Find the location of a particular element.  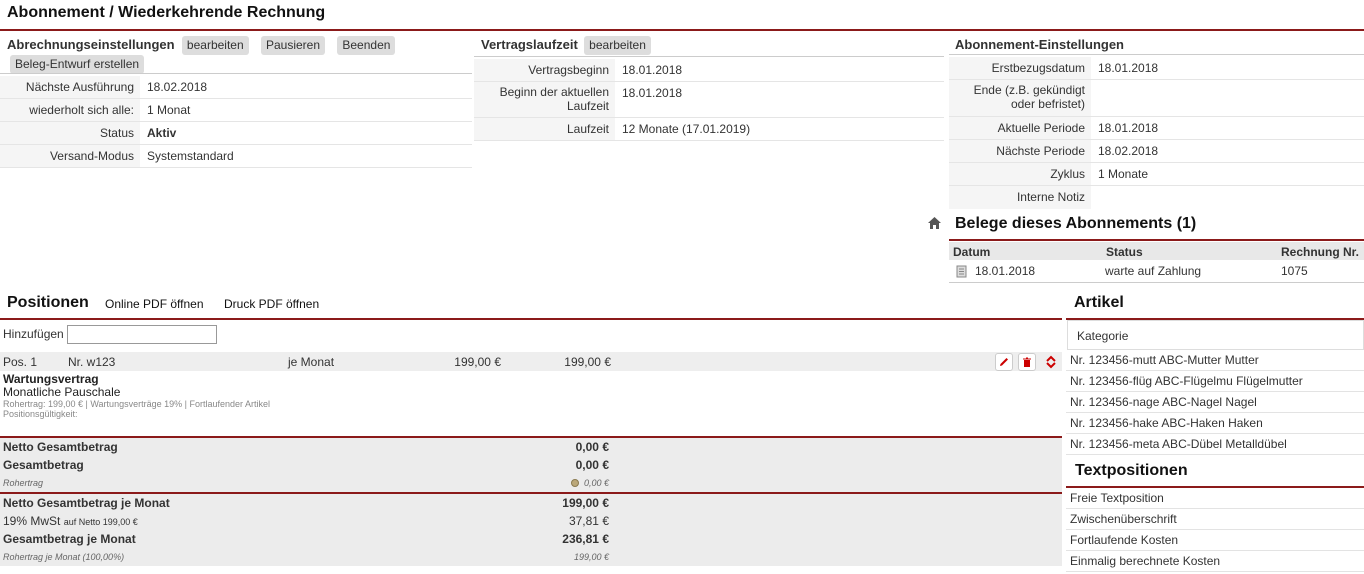

end-button: Beenden is located at coordinates (366, 45).